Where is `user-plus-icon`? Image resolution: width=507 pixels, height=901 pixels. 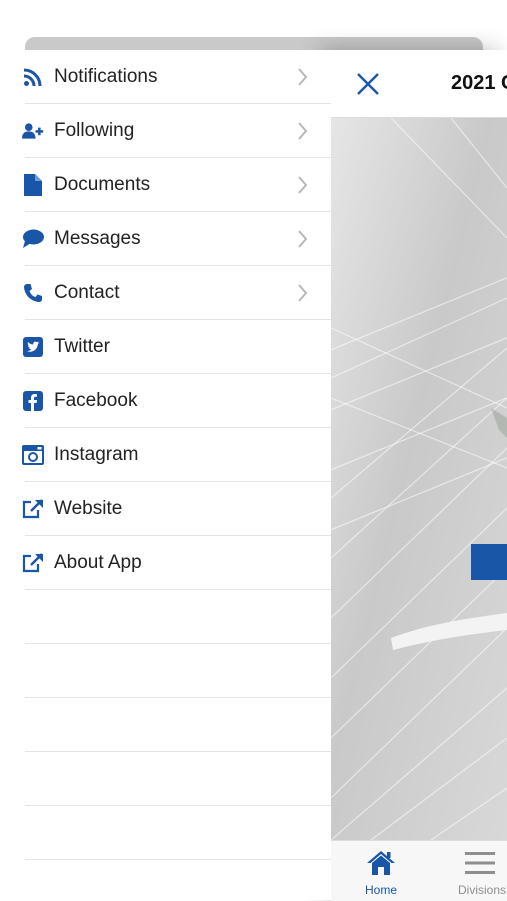
user-plus-icon is located at coordinates (33, 131).